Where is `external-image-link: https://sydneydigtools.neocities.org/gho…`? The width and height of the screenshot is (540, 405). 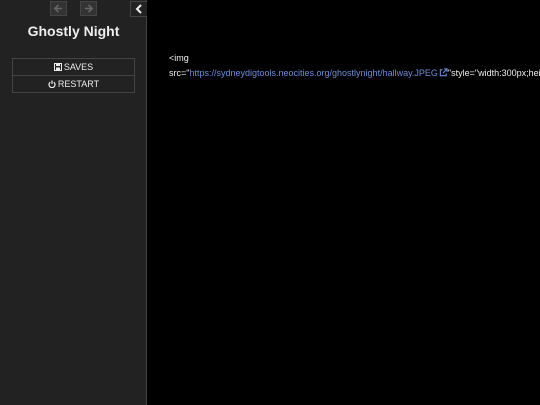
external-image-link: https://sydneydigtools.neocities.org/gho… is located at coordinates (318, 73).